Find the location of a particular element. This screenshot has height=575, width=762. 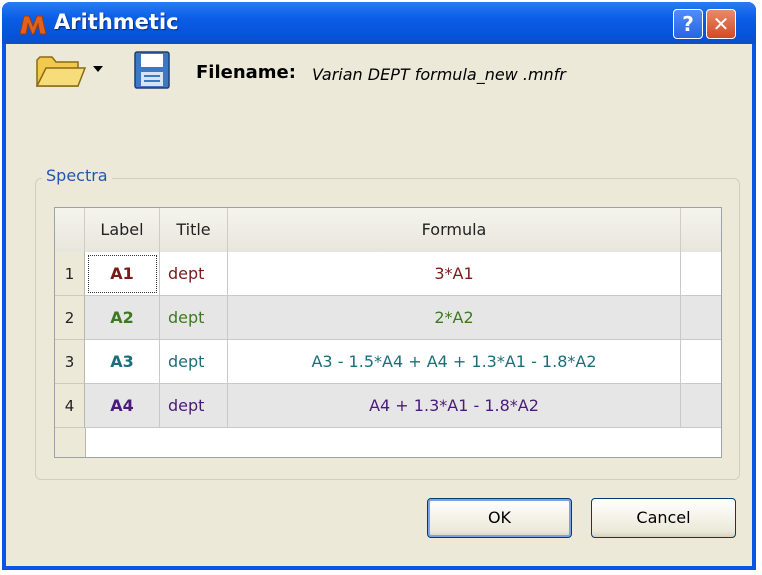

formula-cell: A3 - 1.5*A4 + A4 + 1.3*A1 - 1.8*A2 is located at coordinates (454, 362).